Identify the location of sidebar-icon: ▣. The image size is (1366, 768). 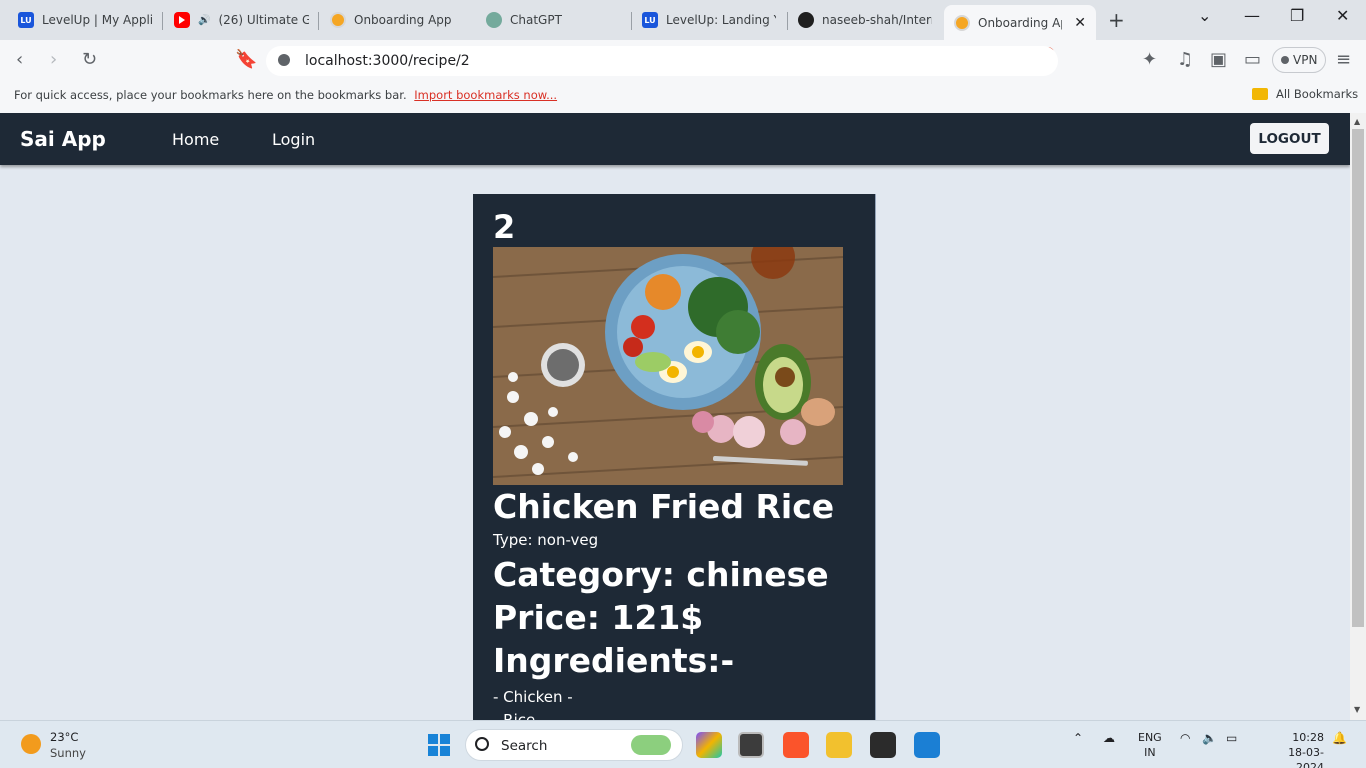
(1218, 60).